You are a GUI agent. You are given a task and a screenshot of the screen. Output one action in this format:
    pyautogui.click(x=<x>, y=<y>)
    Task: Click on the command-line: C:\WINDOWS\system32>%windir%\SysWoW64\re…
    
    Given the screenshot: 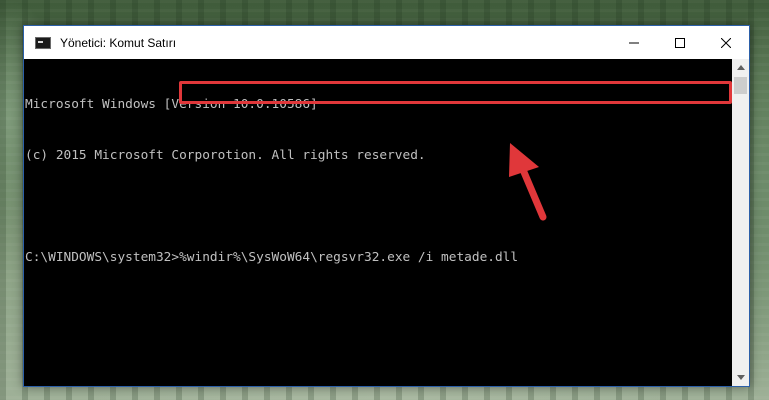 What is the action you would take?
    pyautogui.click(x=378, y=257)
    